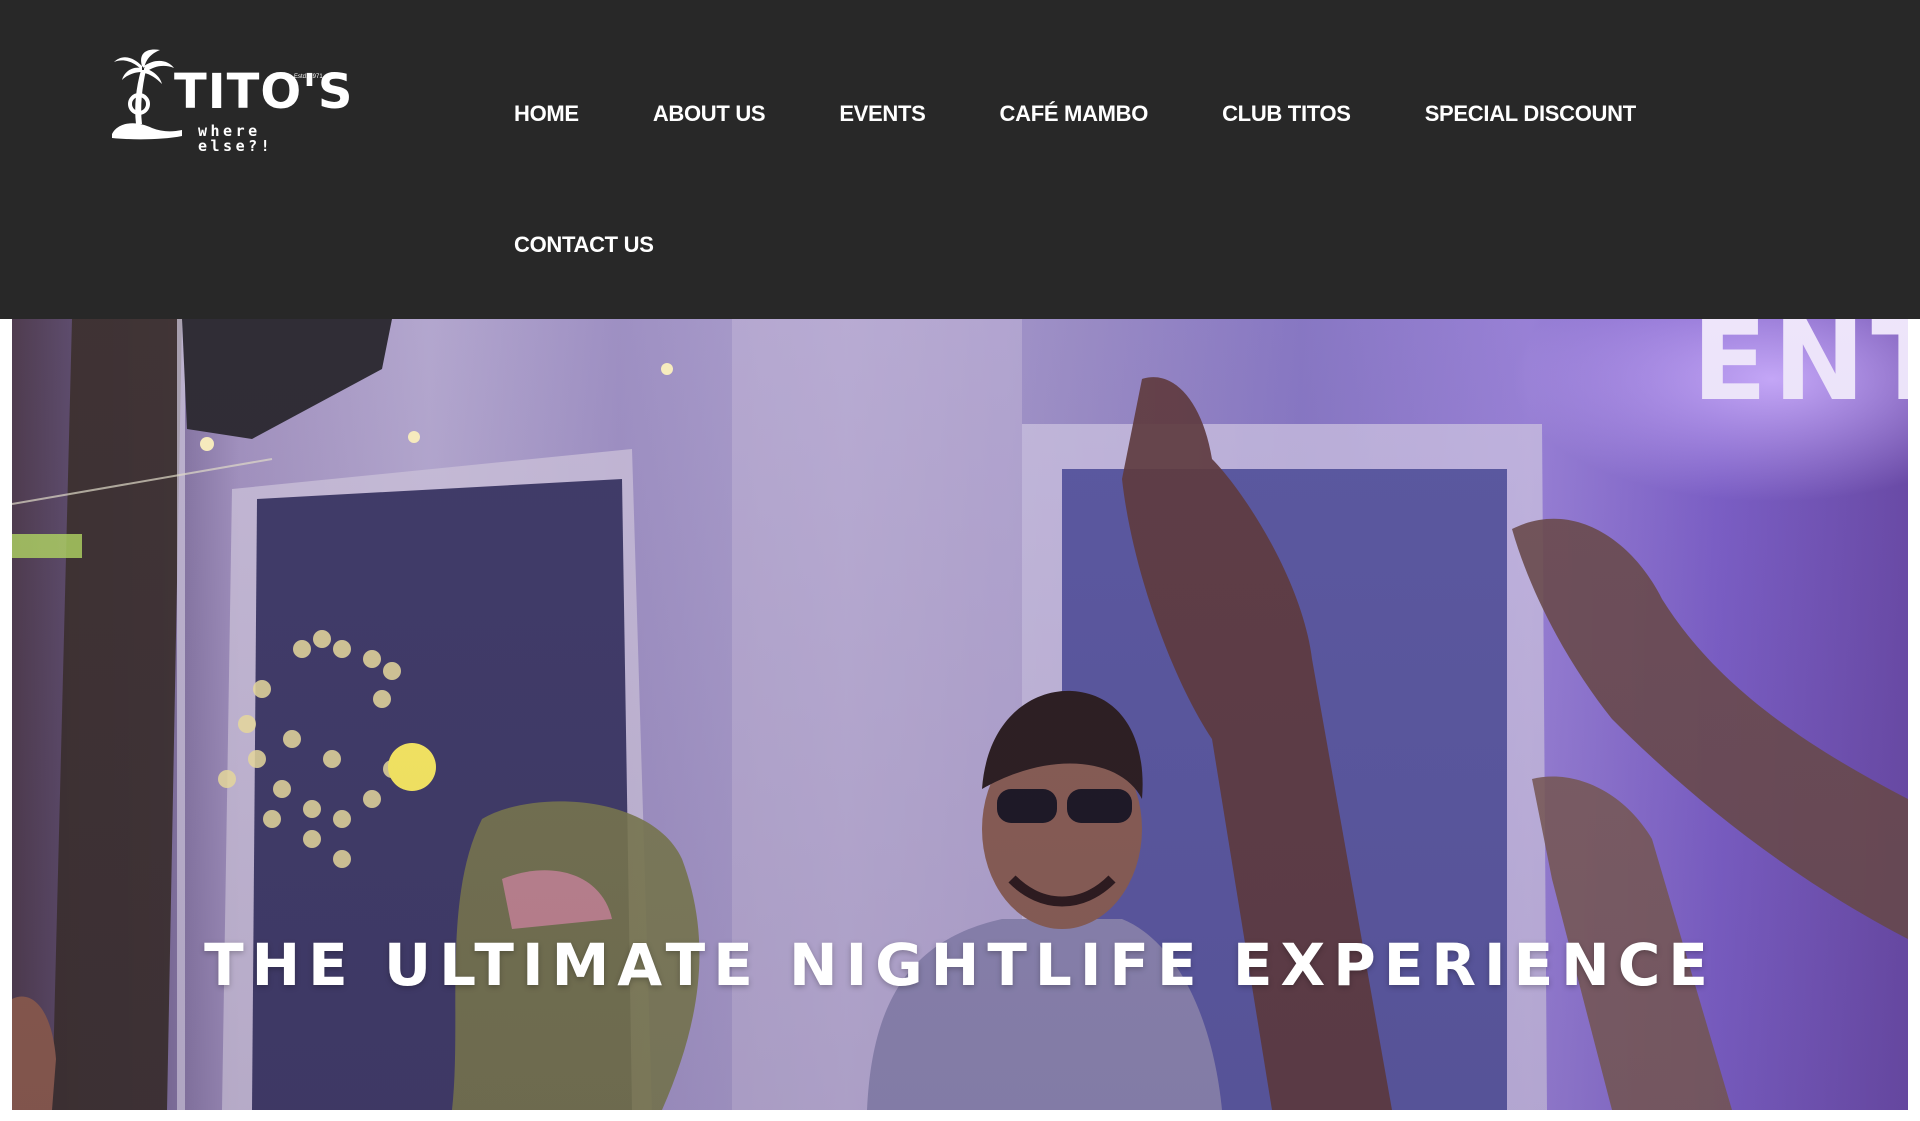 The image size is (1920, 1121). I want to click on nav-item-events: EVENTS, so click(882, 114).